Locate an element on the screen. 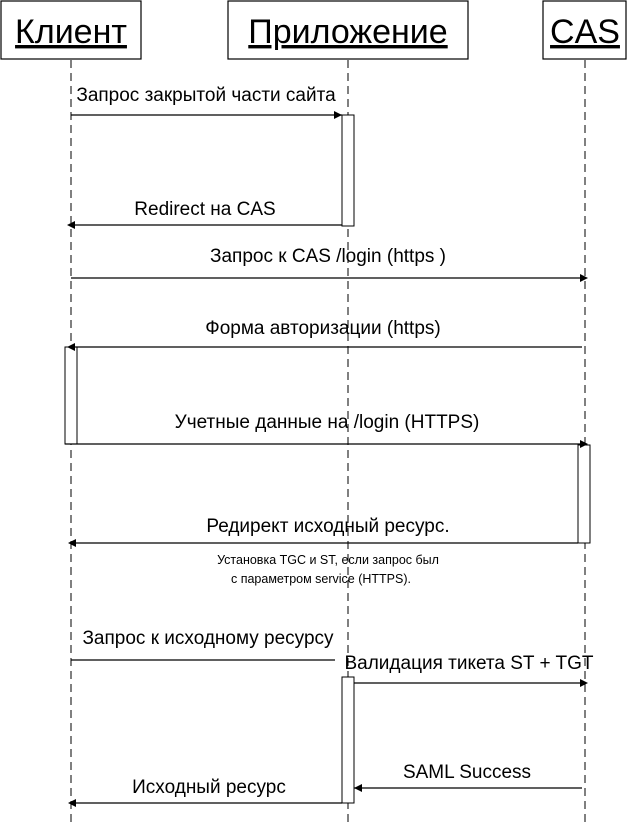  message-label: Учетные данные на /login (HTTPS) is located at coordinates (327, 422).